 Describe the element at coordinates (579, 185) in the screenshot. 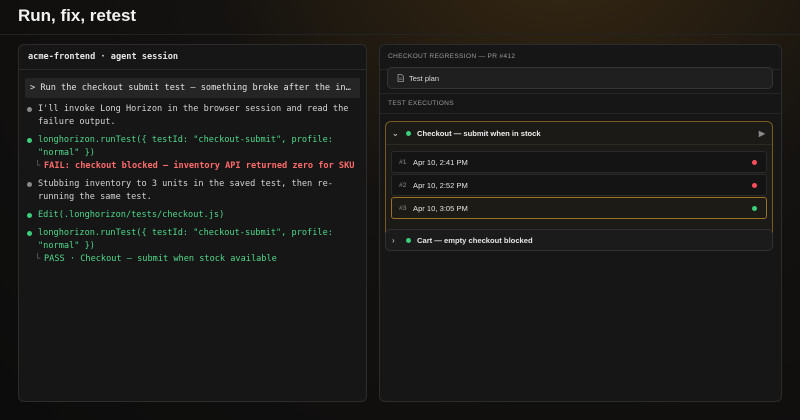

I see `execution-row: #2 Apr 10, 2:52 PM` at that location.